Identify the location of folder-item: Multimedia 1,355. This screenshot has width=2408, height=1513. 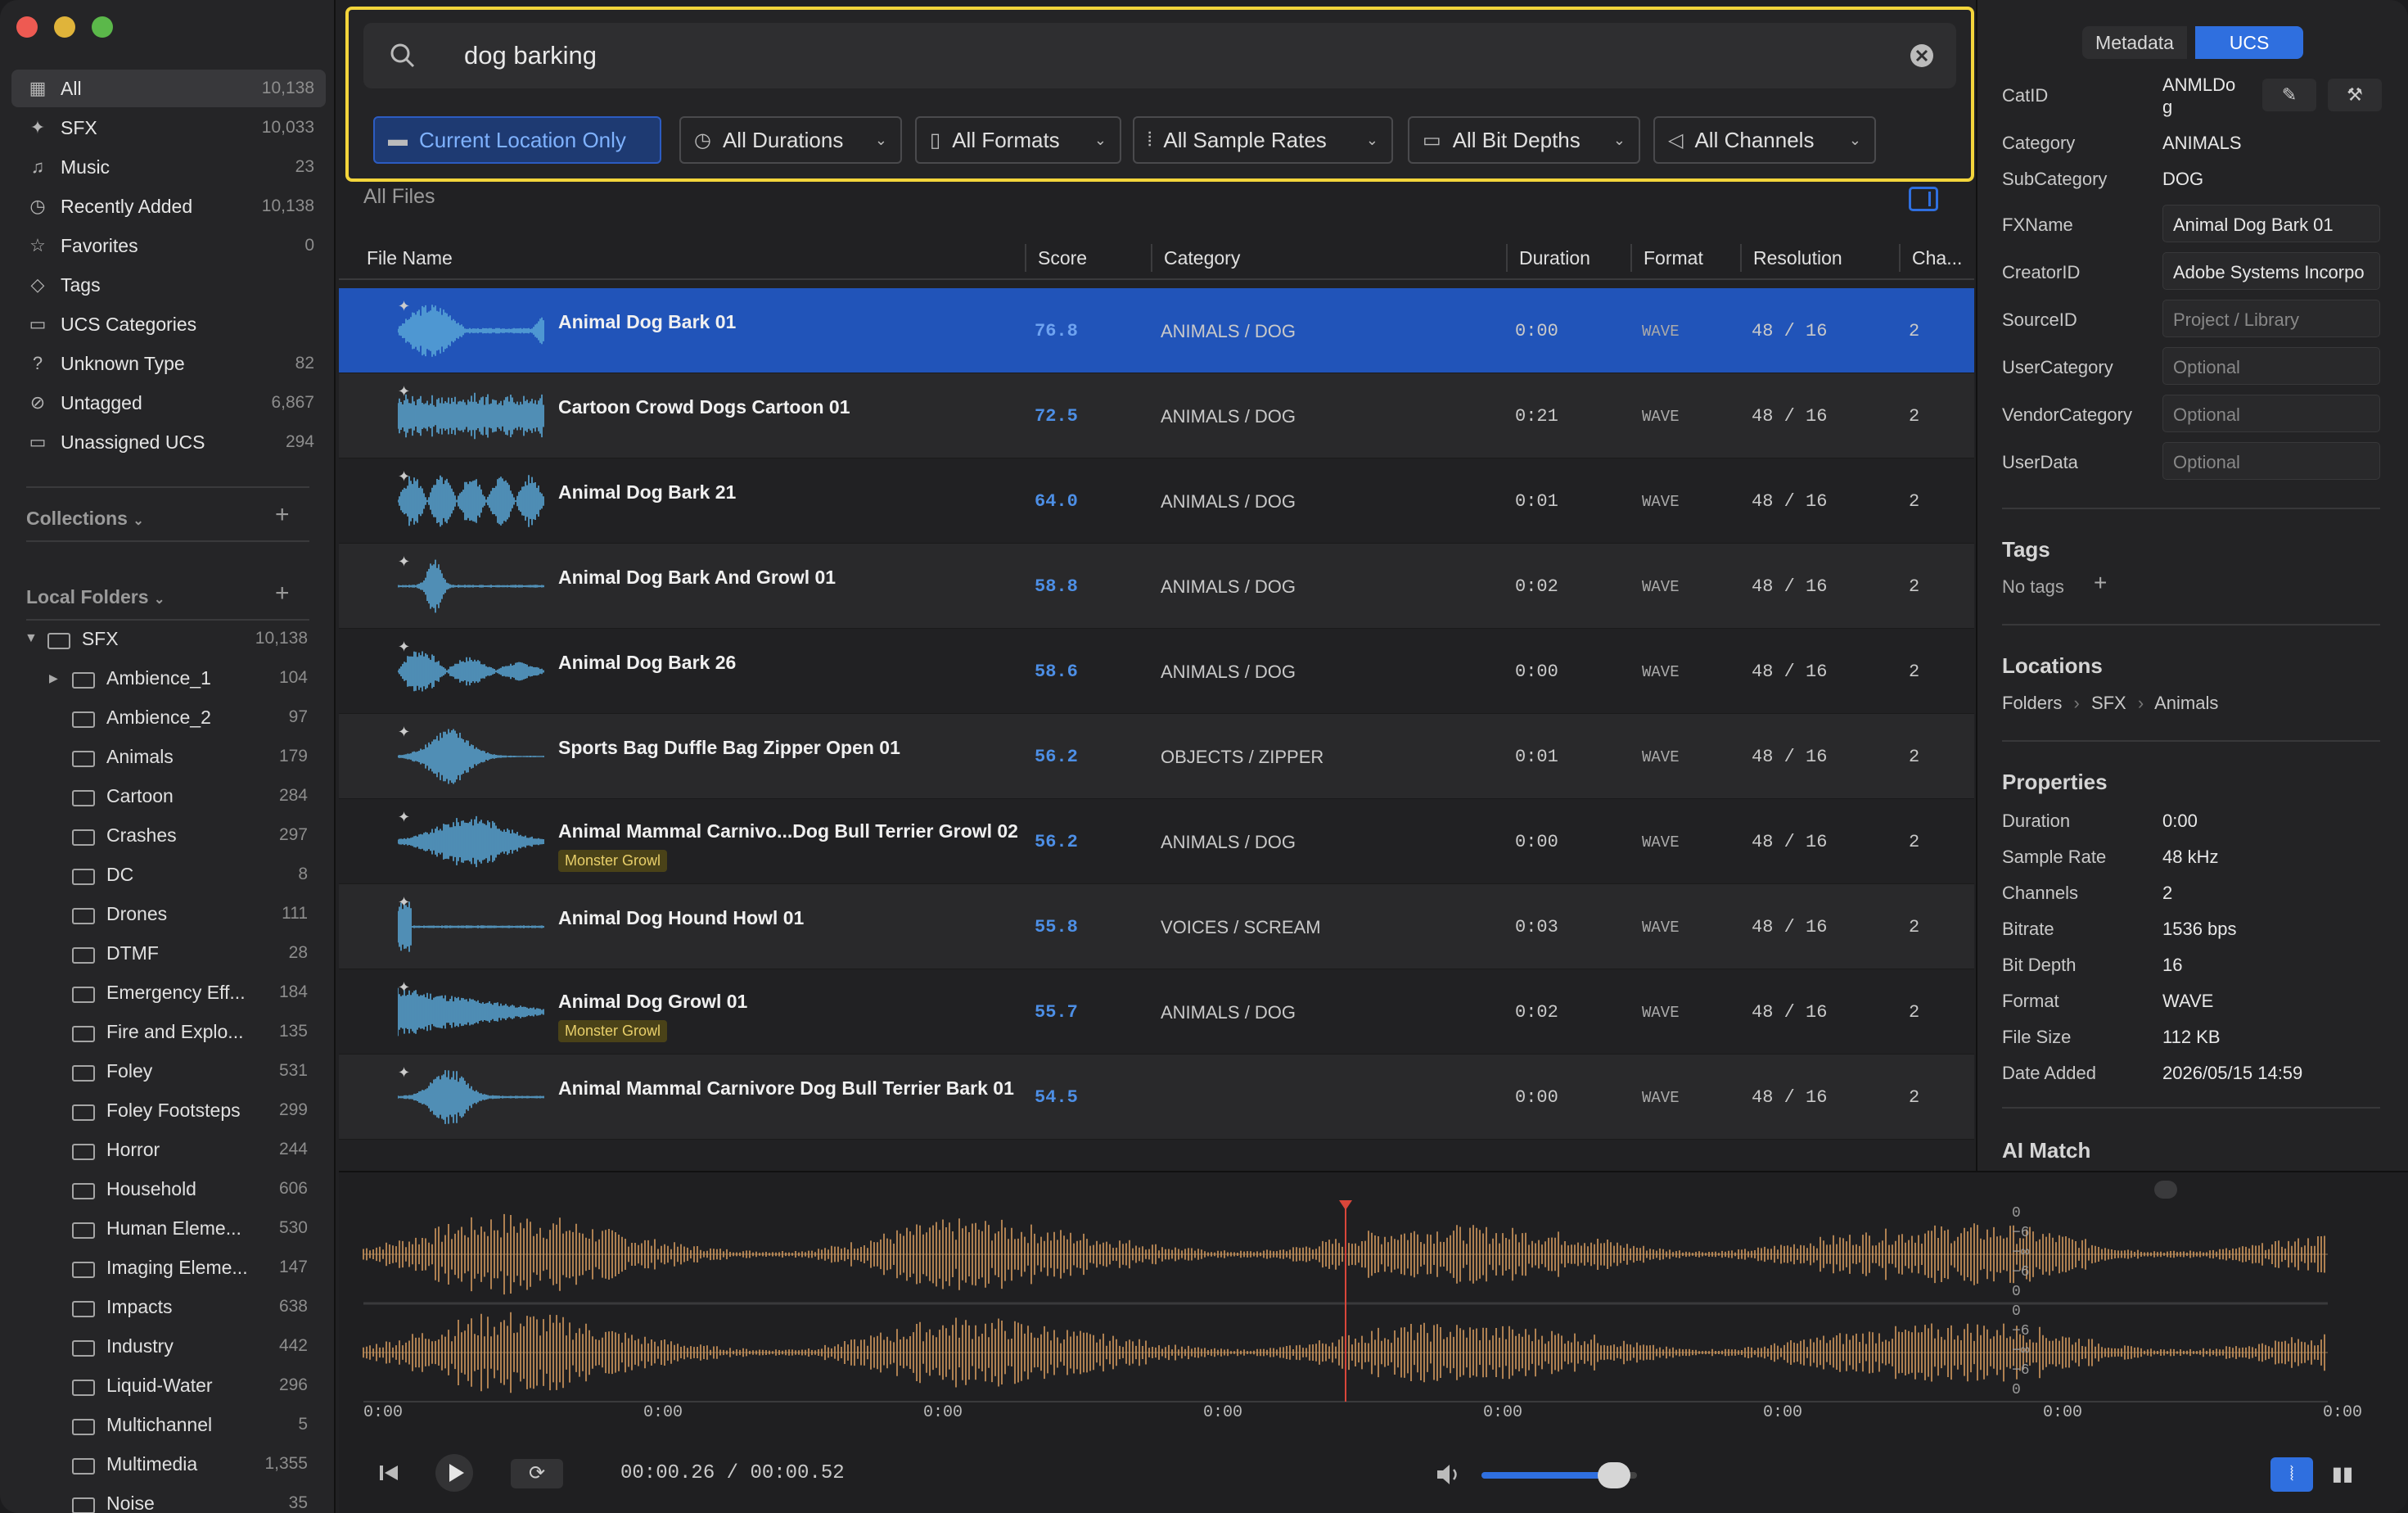
(189, 1464).